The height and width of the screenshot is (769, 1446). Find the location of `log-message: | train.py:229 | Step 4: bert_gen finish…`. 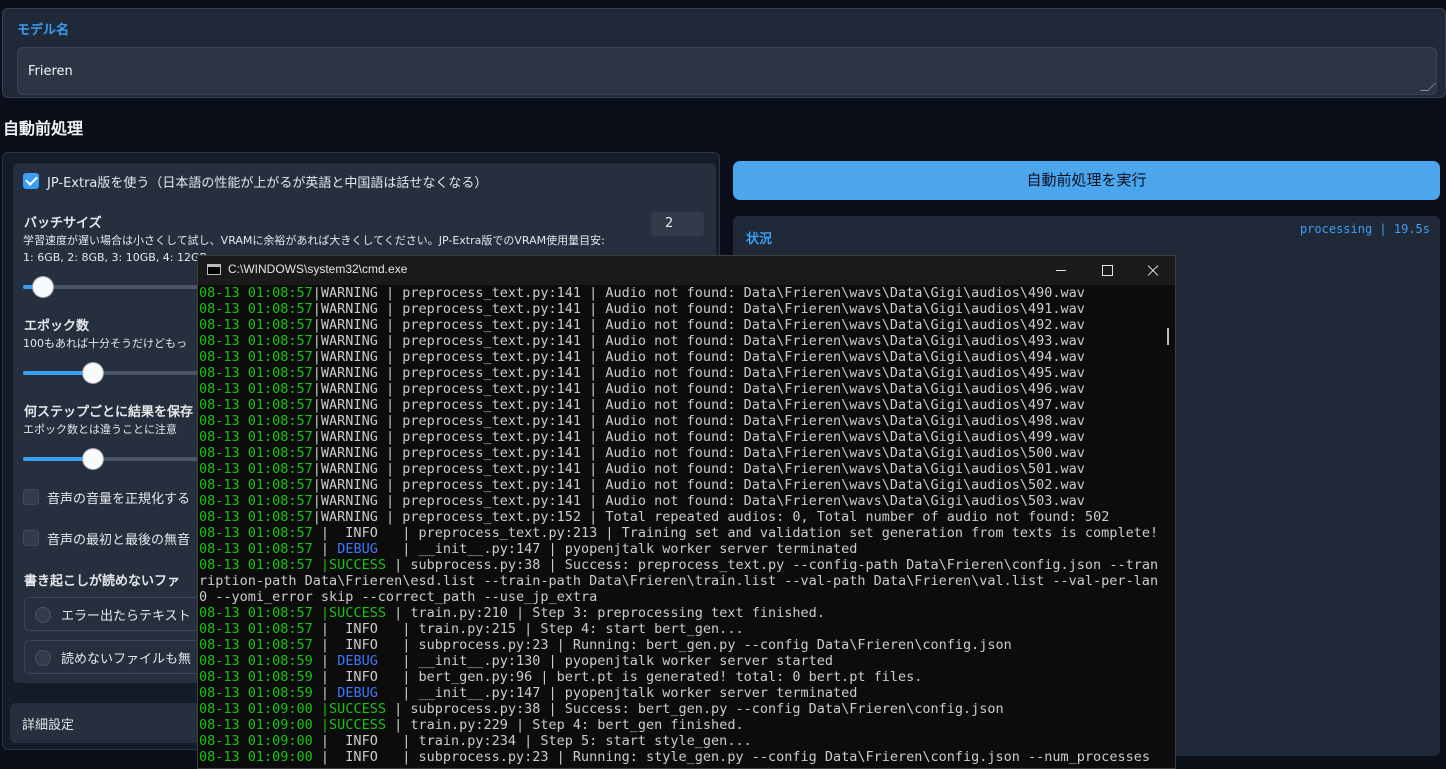

log-message: | train.py:229 | Step 4: bert_gen finish… is located at coordinates (564, 725).